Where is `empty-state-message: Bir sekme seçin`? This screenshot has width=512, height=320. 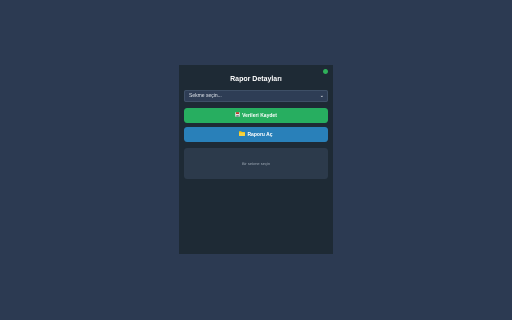
empty-state-message: Bir sekme seçin is located at coordinates (256, 163).